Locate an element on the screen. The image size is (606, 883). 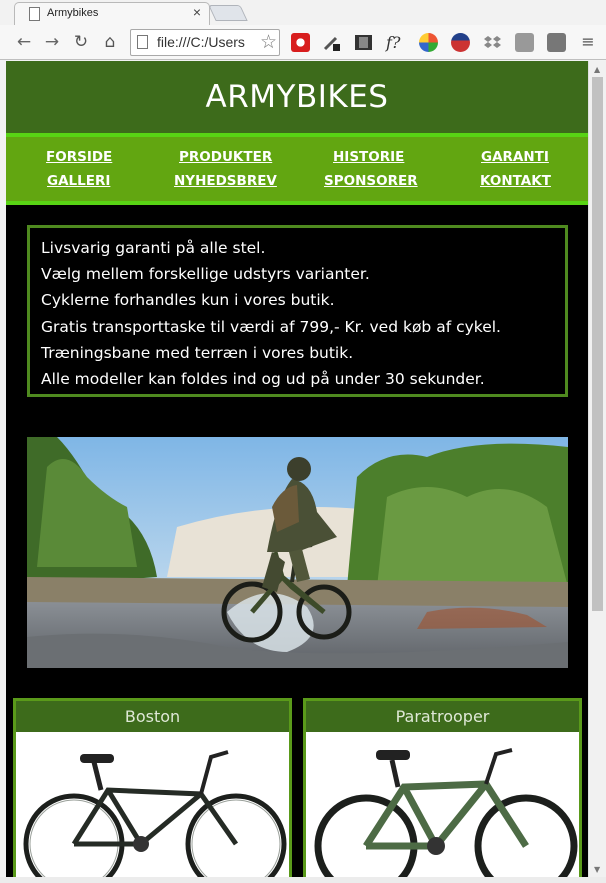
eyedropper-extension-icon is located at coordinates (331, 42).